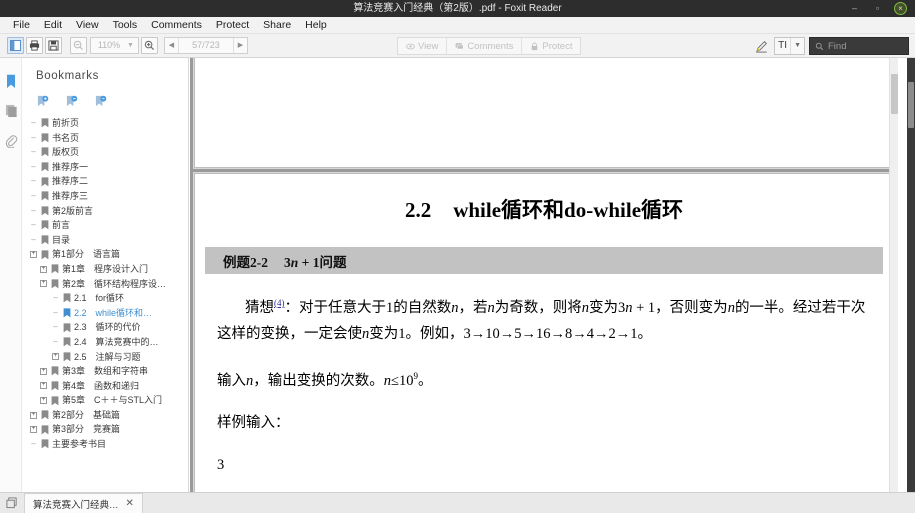 The height and width of the screenshot is (513, 915). I want to click on bookmark-tree-item: – 书名页, so click(107, 138).